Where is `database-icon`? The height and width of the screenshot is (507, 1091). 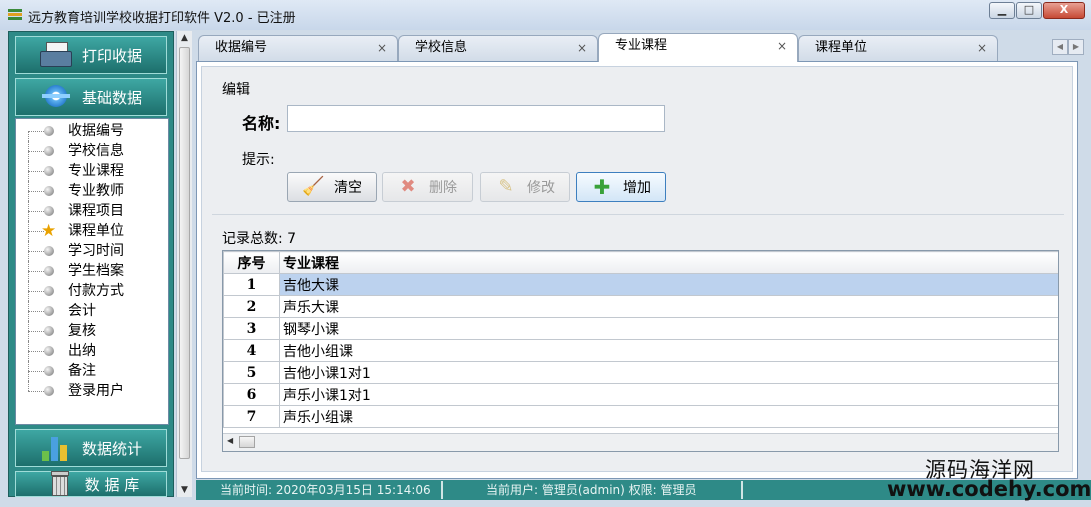
database-icon is located at coordinates (59, 484).